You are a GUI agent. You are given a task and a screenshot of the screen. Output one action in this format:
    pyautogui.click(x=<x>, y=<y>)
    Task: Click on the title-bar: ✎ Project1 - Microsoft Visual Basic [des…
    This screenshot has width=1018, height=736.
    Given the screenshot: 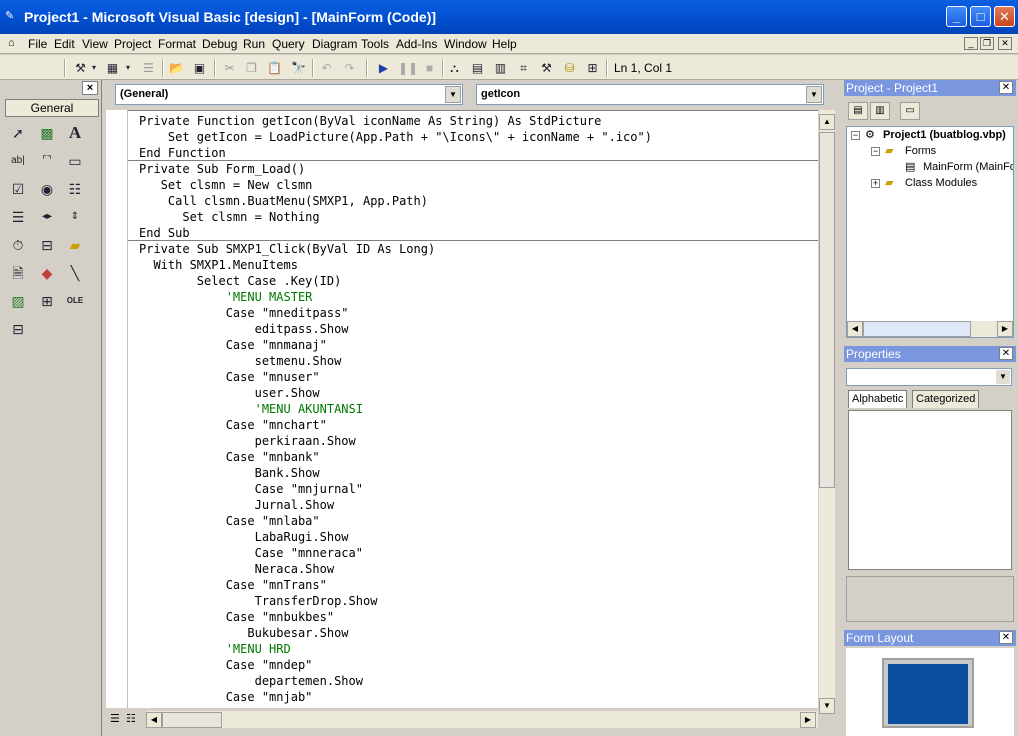 What is the action you would take?
    pyautogui.click(x=509, y=17)
    